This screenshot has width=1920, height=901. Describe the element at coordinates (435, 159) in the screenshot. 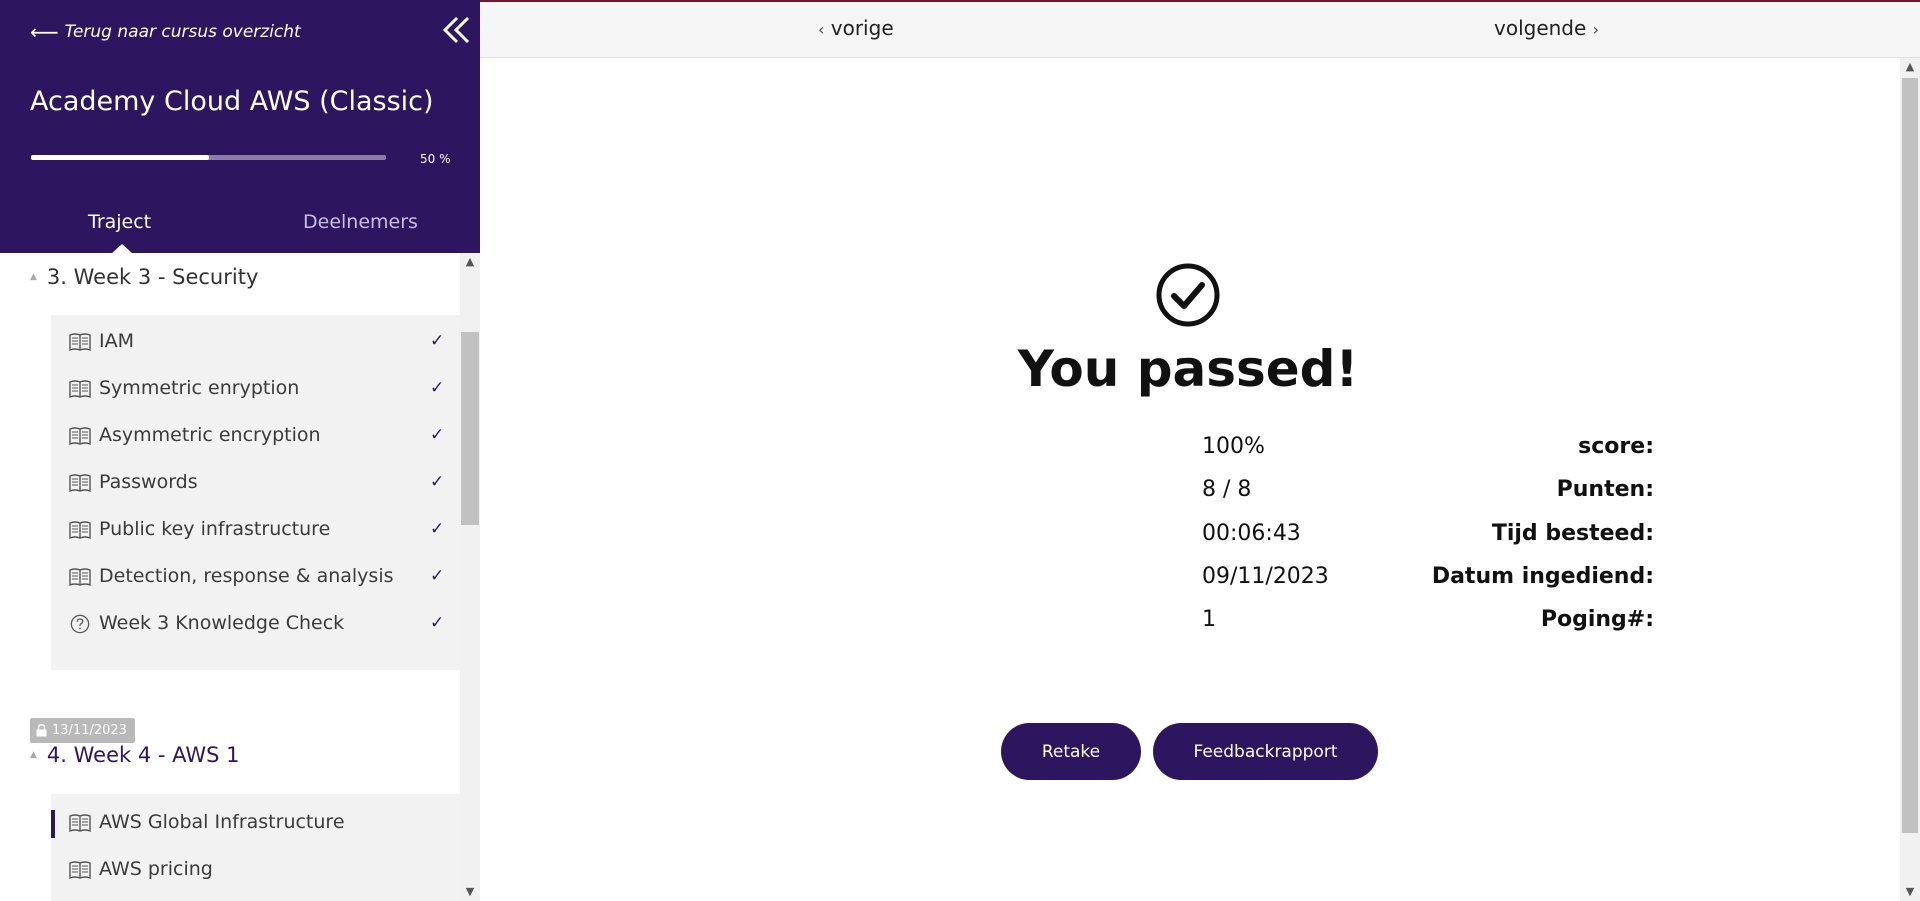

I see `course-progress-percent: 50 %` at that location.